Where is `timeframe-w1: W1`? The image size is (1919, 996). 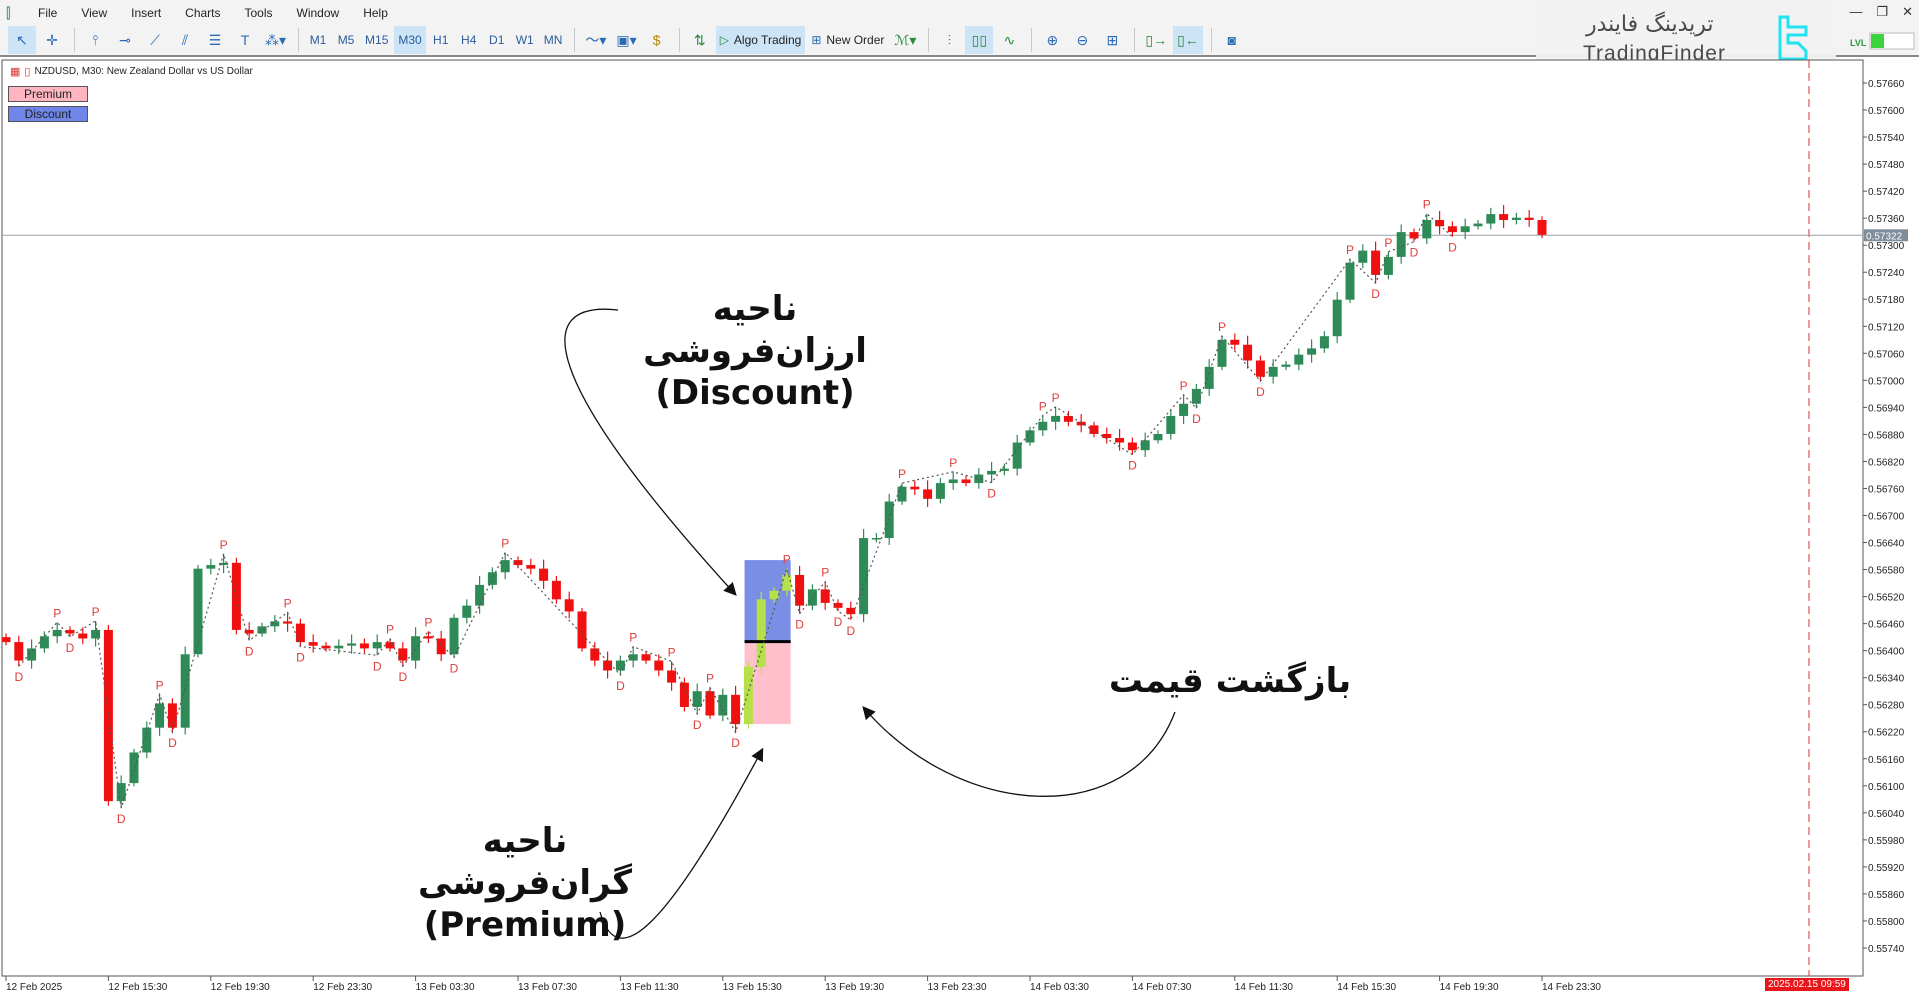 timeframe-w1: W1 is located at coordinates (525, 40).